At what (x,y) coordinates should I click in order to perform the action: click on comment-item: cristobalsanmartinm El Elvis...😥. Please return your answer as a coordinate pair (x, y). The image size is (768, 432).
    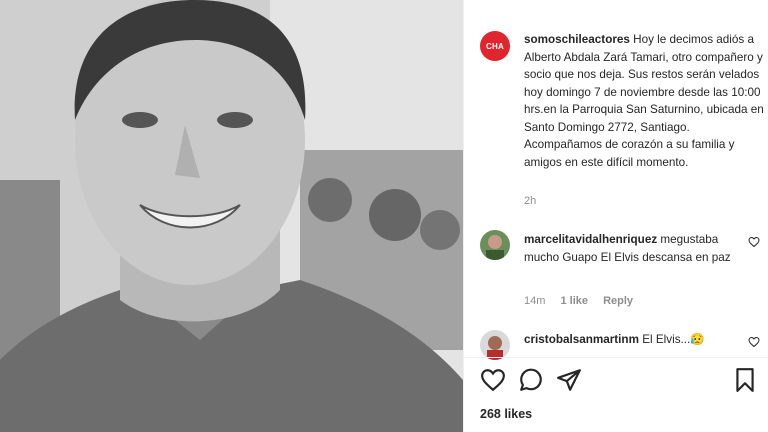
    Looking at the image, I should click on (620, 345).